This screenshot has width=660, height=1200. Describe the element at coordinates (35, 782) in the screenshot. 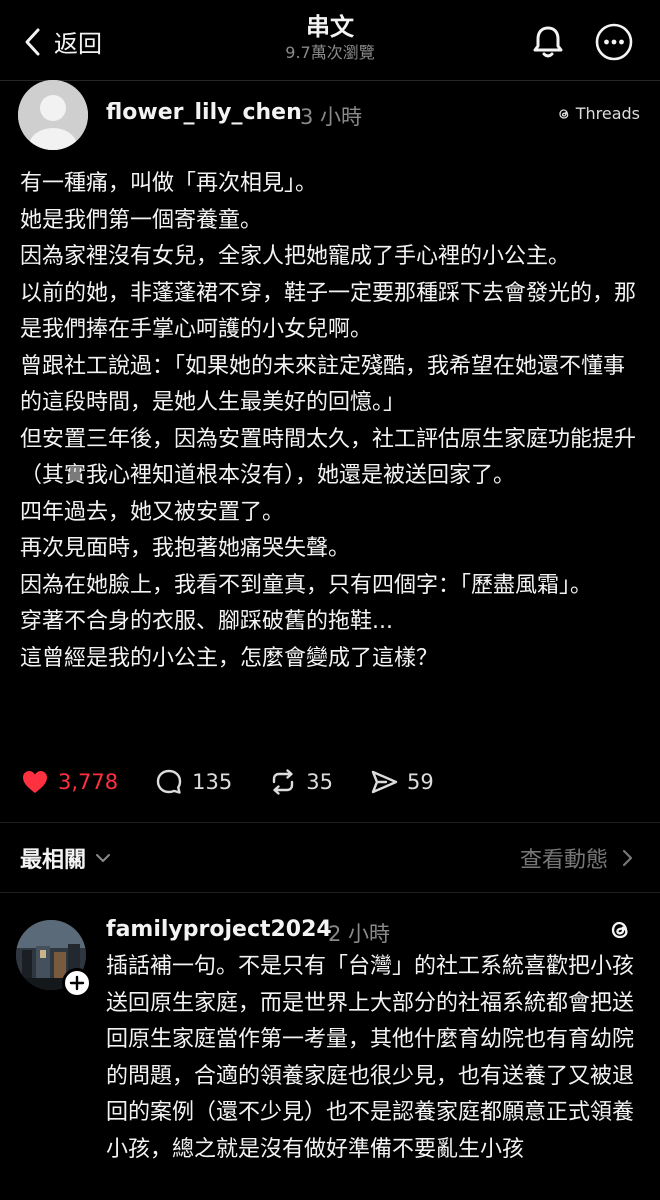

I see `heart-icon` at that location.